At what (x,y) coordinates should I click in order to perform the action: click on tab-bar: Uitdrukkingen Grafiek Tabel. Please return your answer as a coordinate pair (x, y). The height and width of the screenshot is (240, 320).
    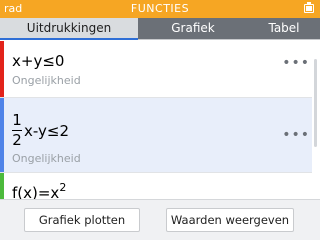
    Looking at the image, I should click on (160, 29).